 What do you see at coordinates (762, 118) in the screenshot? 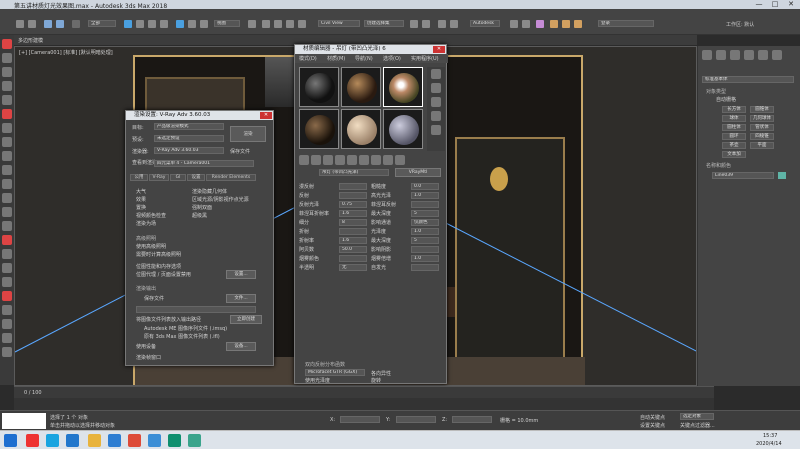
I see `object-type-button: 几何球体` at bounding box center [762, 118].